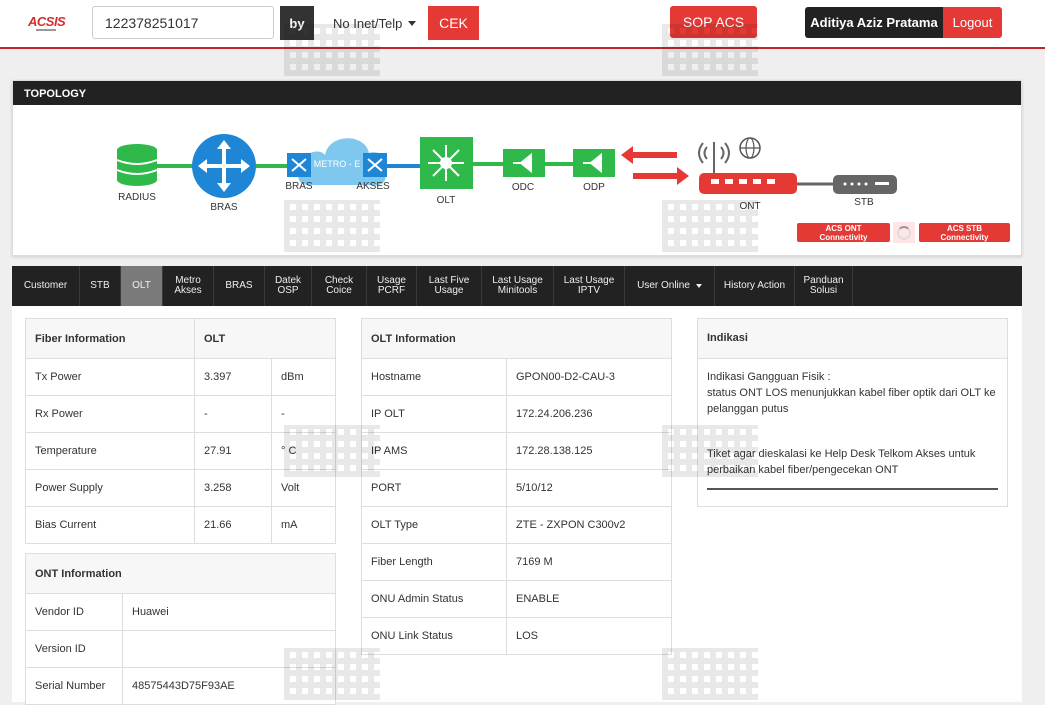  Describe the element at coordinates (449, 286) in the screenshot. I see `tab-last-five-usage: Last Five Usage` at that location.